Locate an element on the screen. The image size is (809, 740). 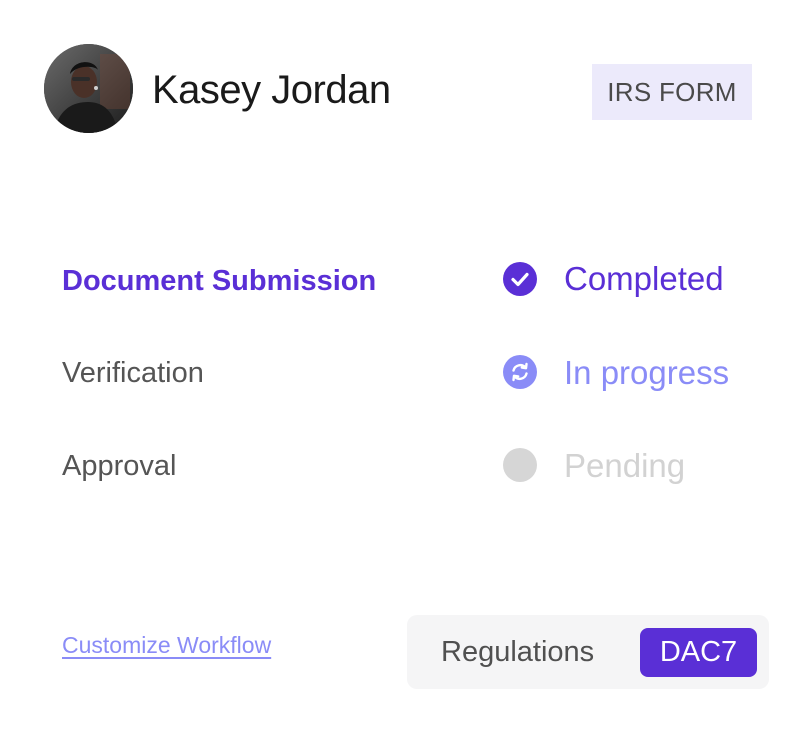
status-pending: Pending is located at coordinates (625, 465).